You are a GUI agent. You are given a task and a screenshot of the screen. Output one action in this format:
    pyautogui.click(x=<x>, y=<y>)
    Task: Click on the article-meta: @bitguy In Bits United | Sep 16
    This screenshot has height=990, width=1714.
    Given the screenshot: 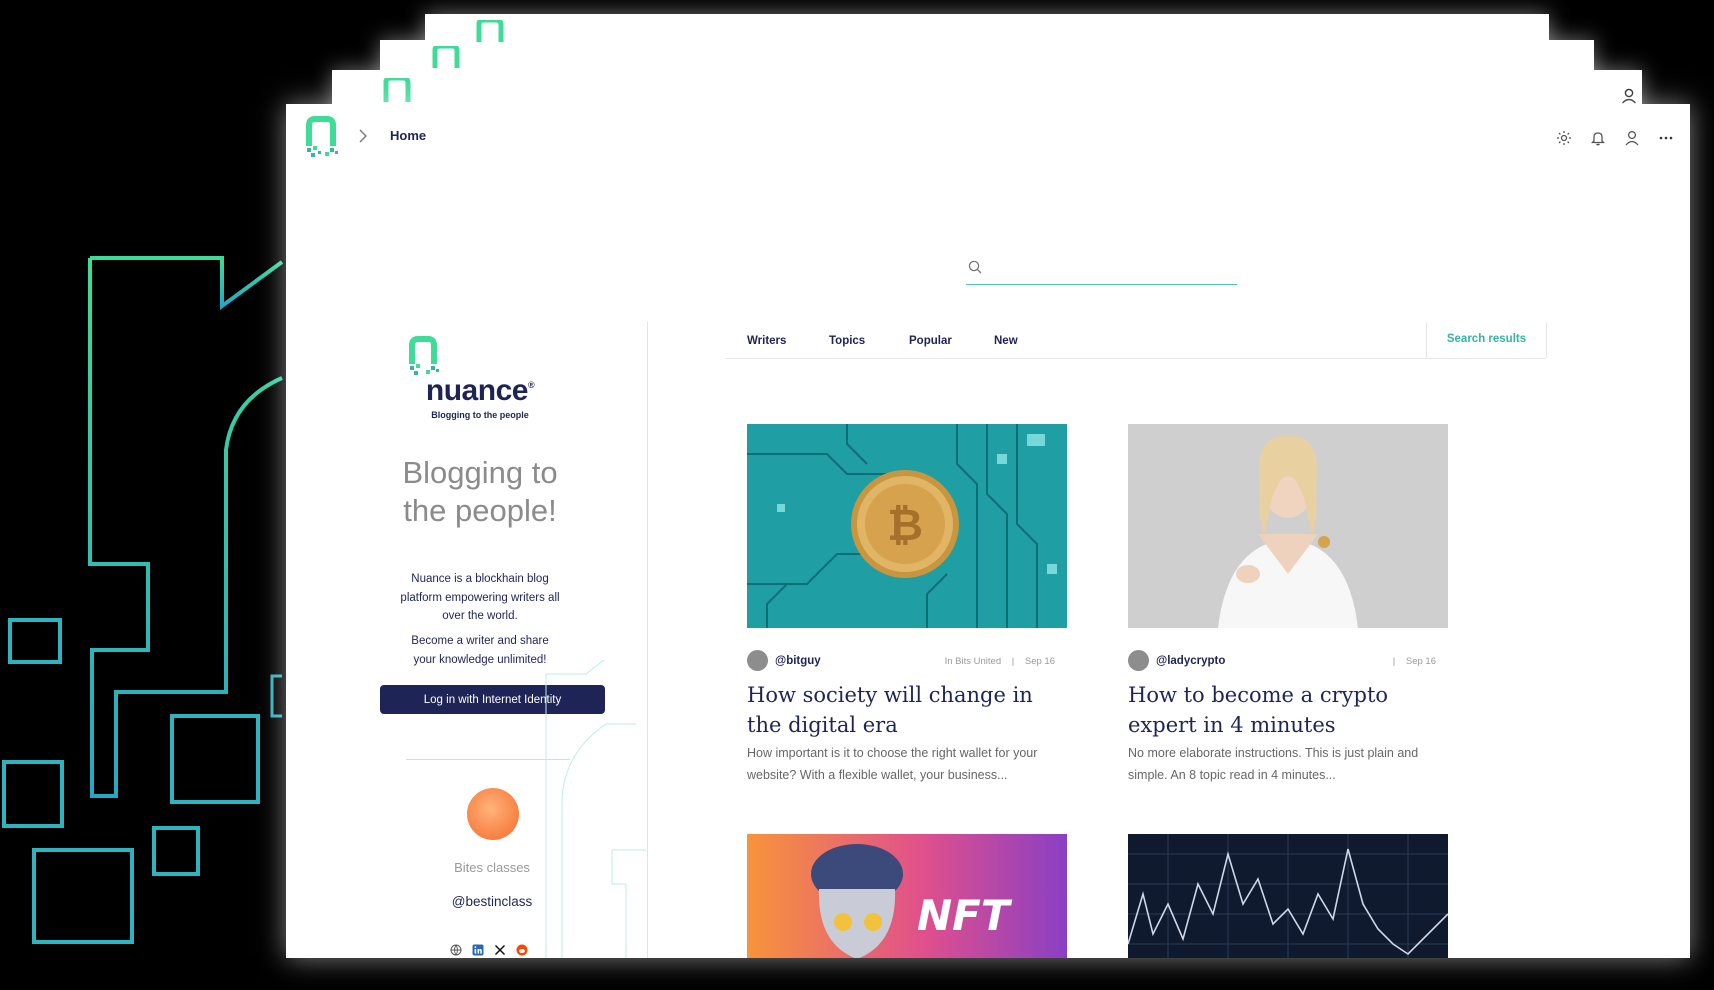 What is the action you would take?
    pyautogui.click(x=907, y=661)
    